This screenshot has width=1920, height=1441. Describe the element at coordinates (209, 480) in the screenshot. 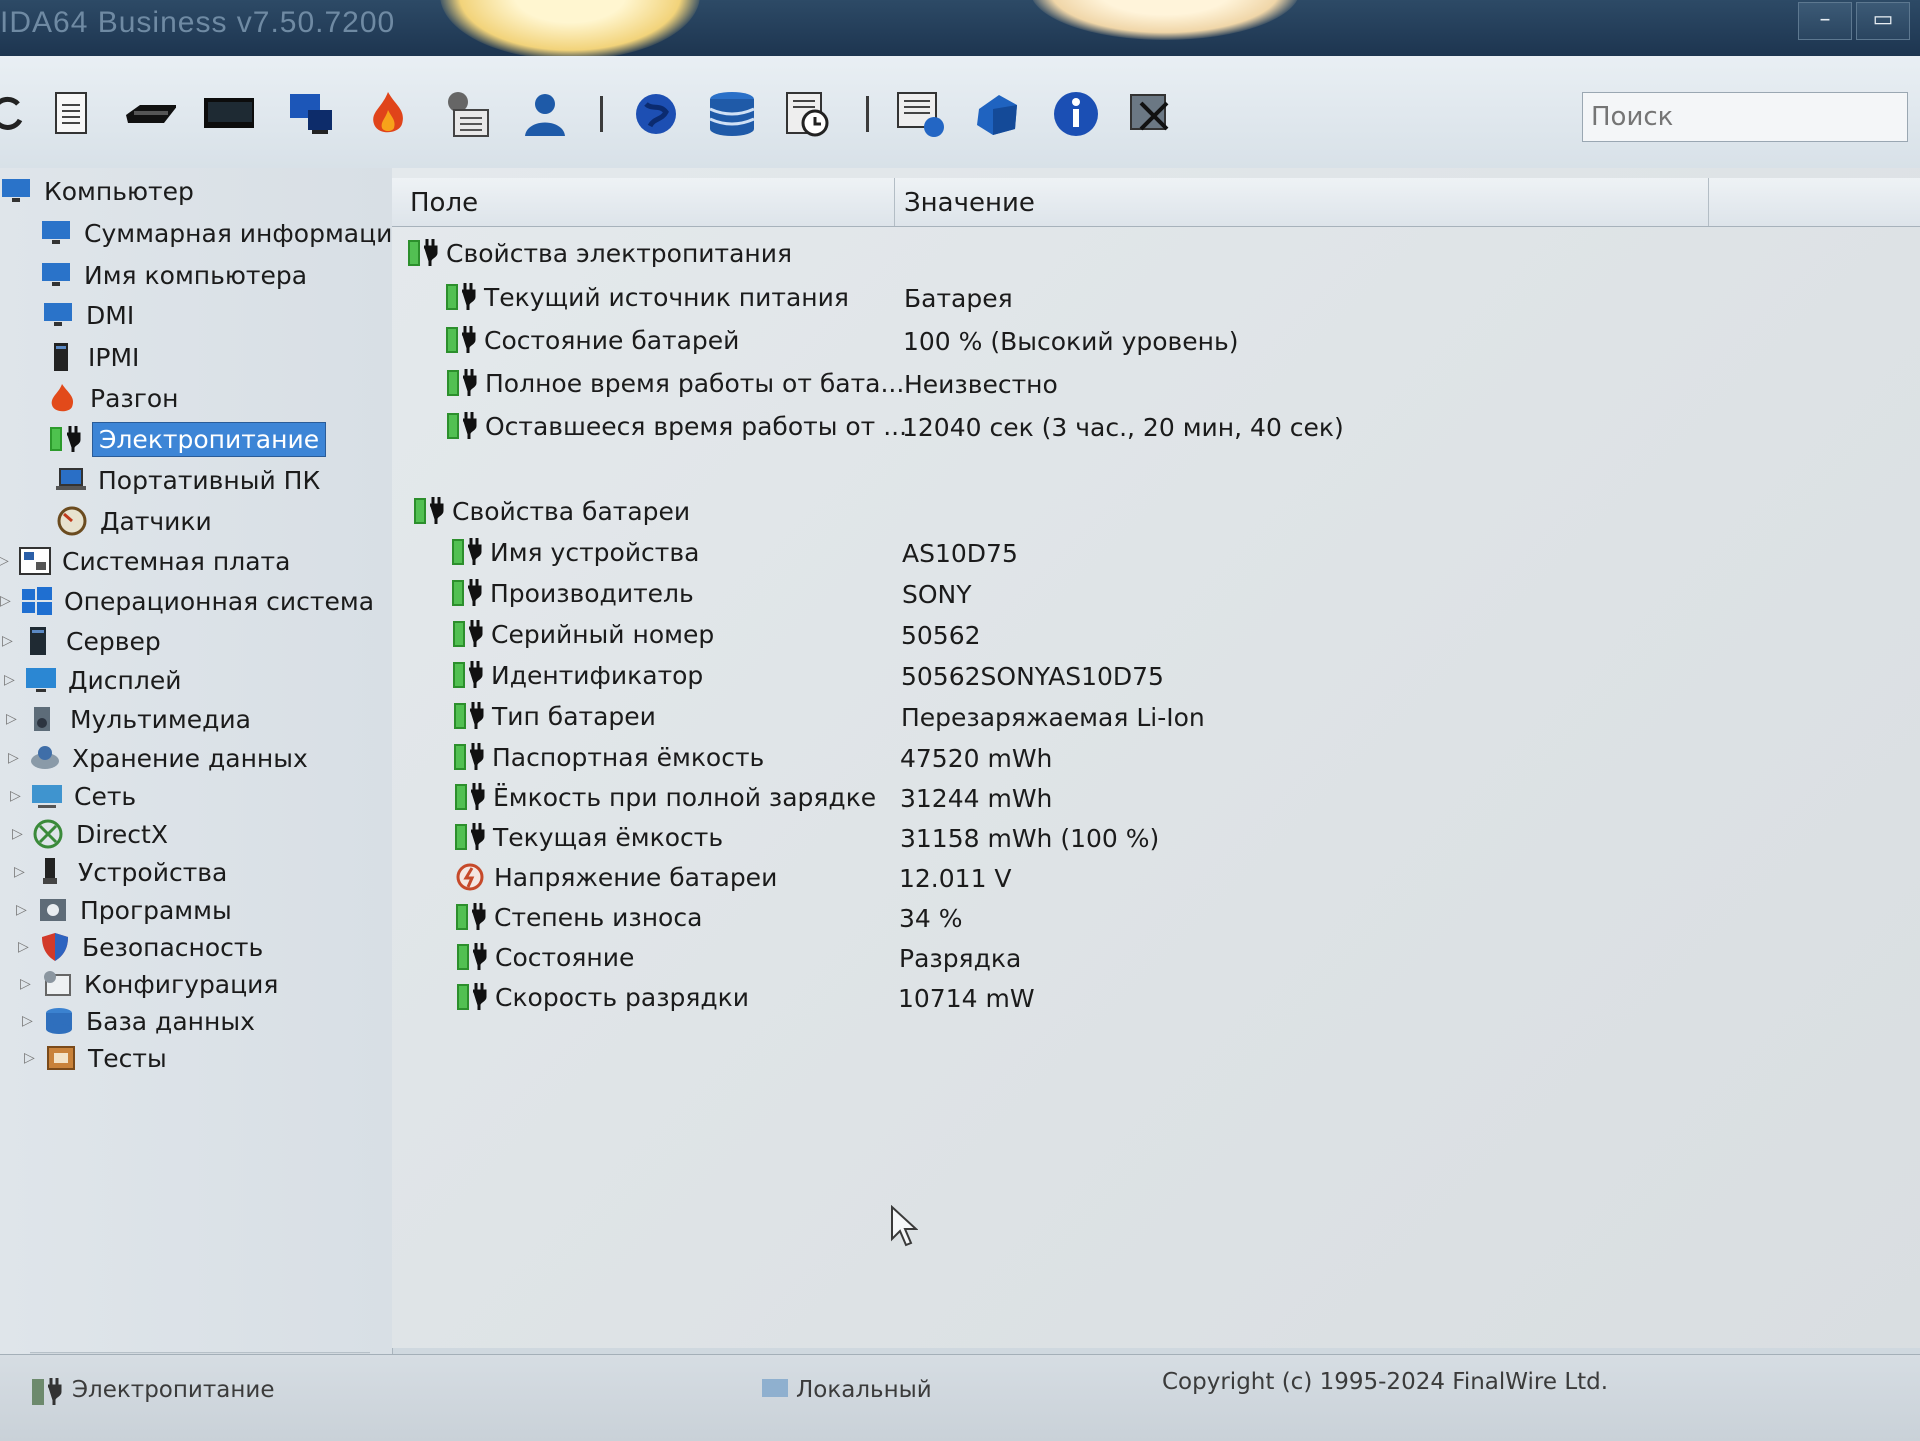

I see `tree-label: Портативный ПК` at that location.